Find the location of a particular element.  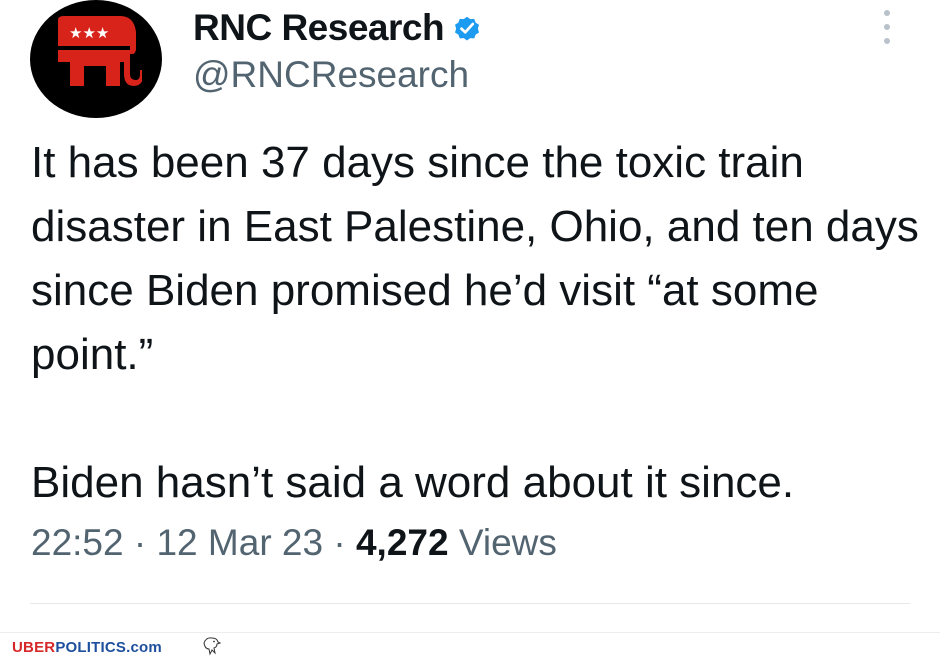

verified-badge-icon is located at coordinates (467, 28).